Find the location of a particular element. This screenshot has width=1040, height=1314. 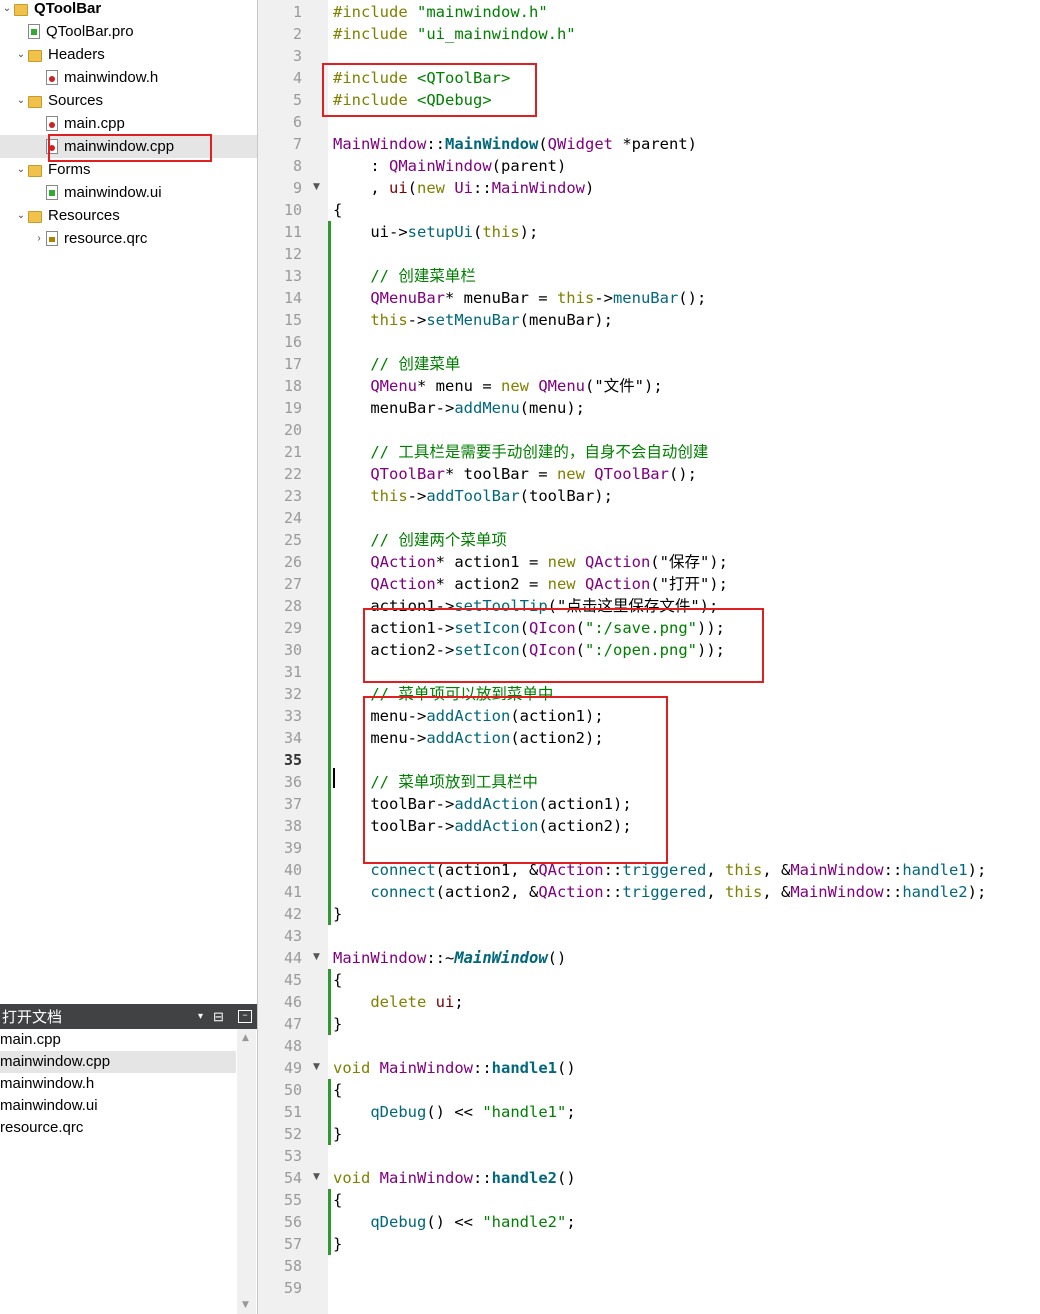

tree-item-label: QToolBar is located at coordinates (68, 8).